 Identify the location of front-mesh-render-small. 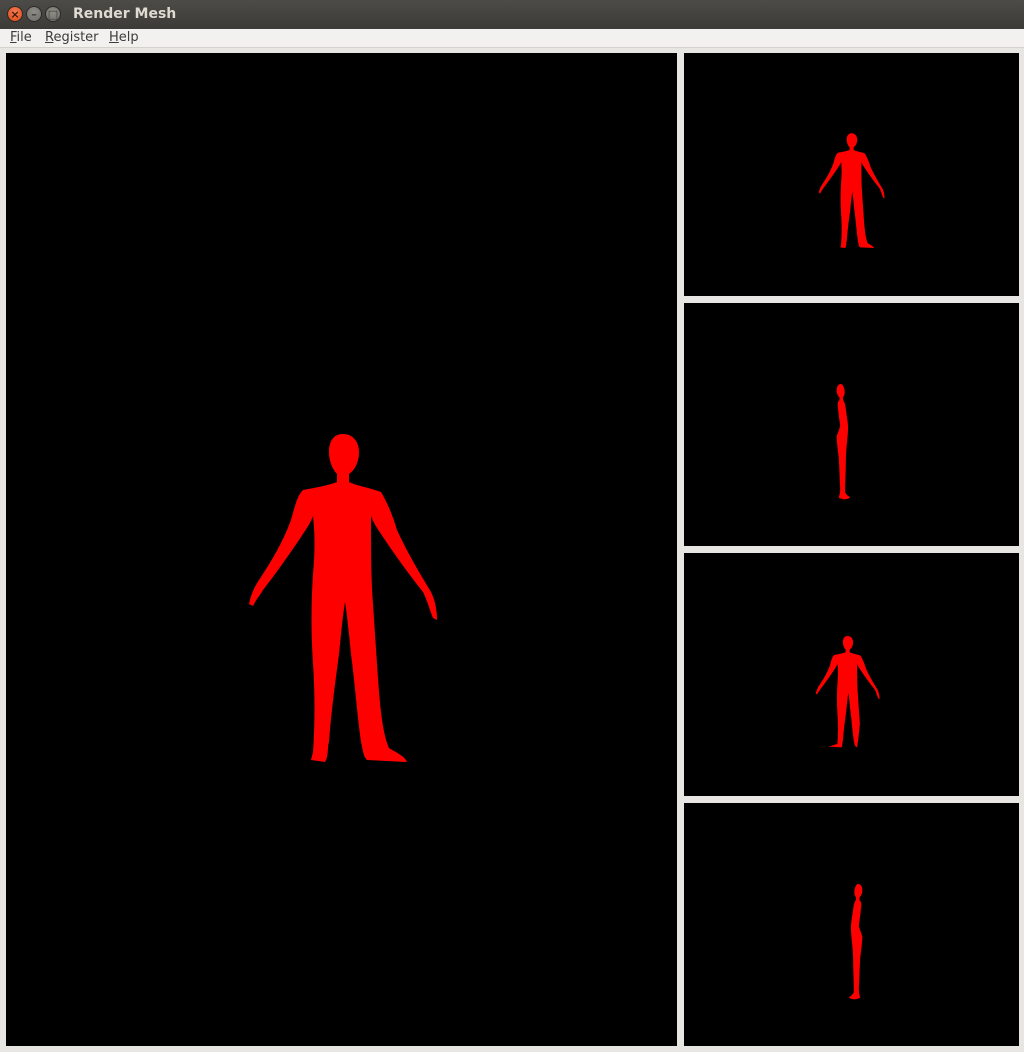
(851, 191).